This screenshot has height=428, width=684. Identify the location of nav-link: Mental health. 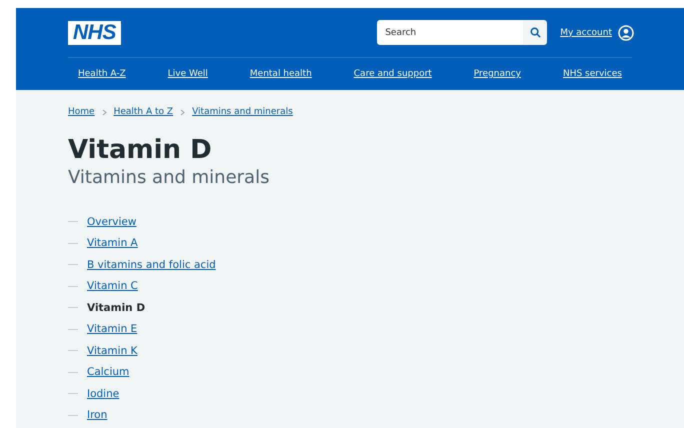
(281, 74).